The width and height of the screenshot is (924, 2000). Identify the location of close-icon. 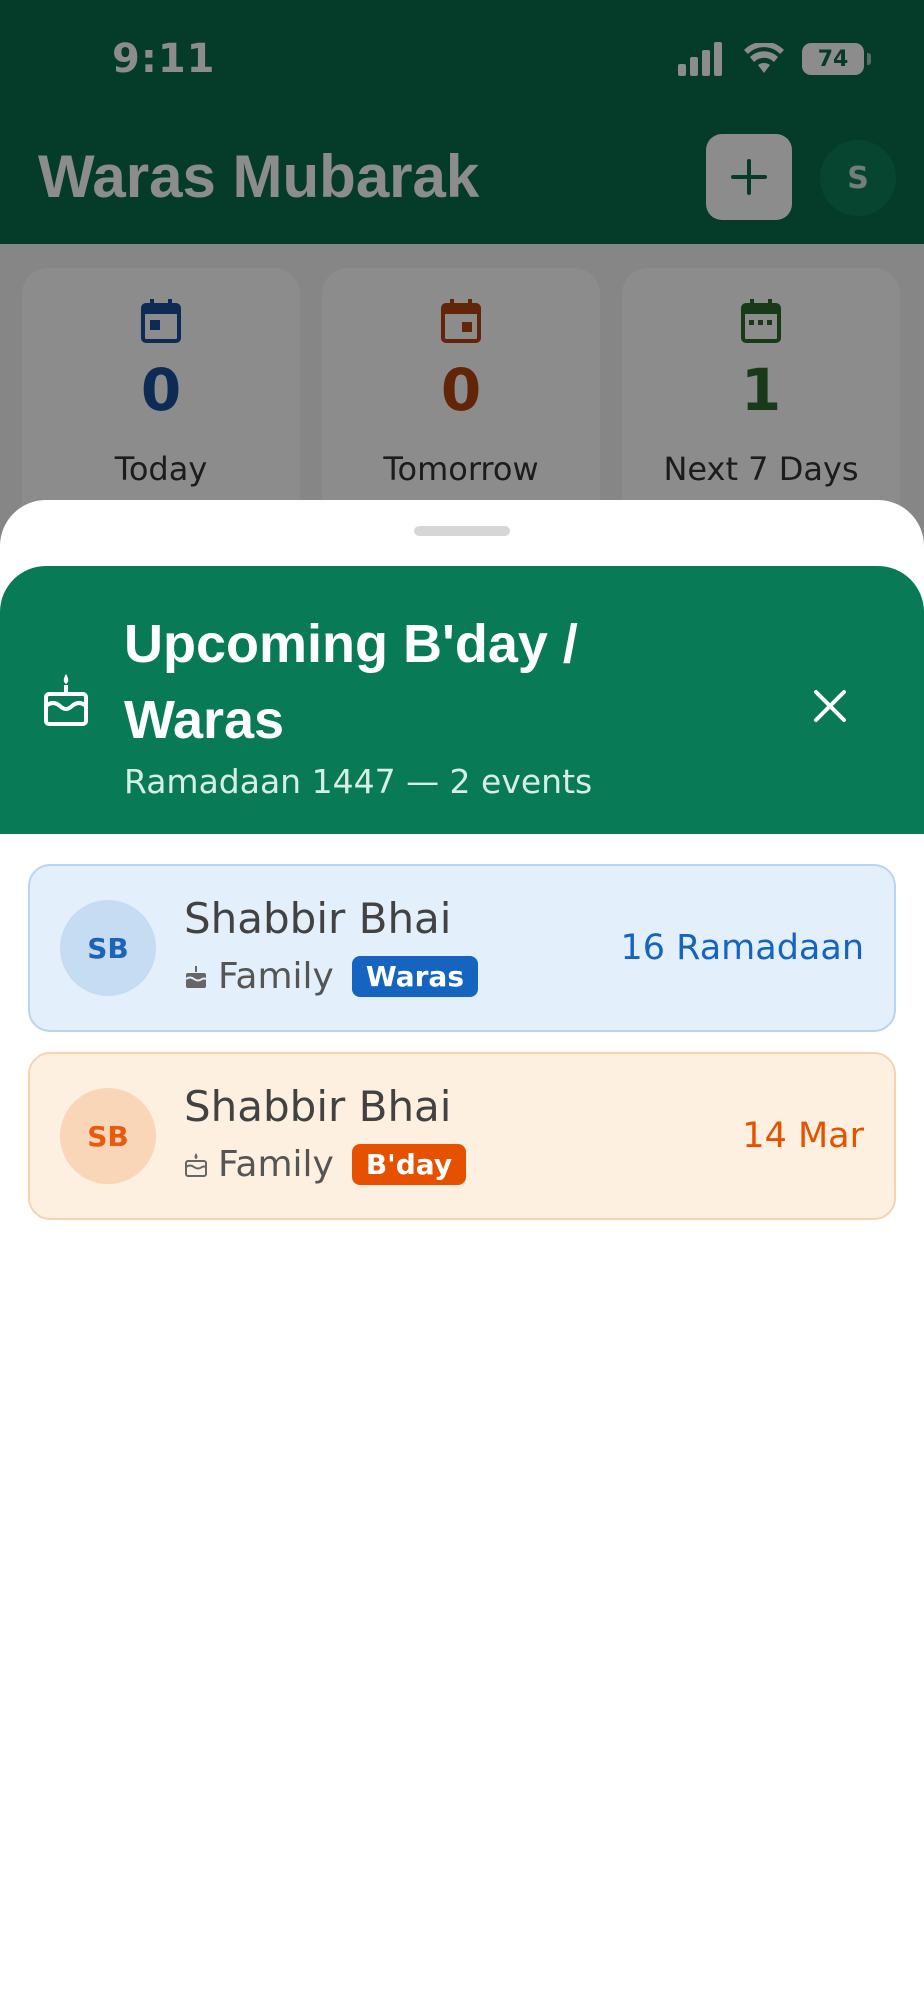
(830, 706).